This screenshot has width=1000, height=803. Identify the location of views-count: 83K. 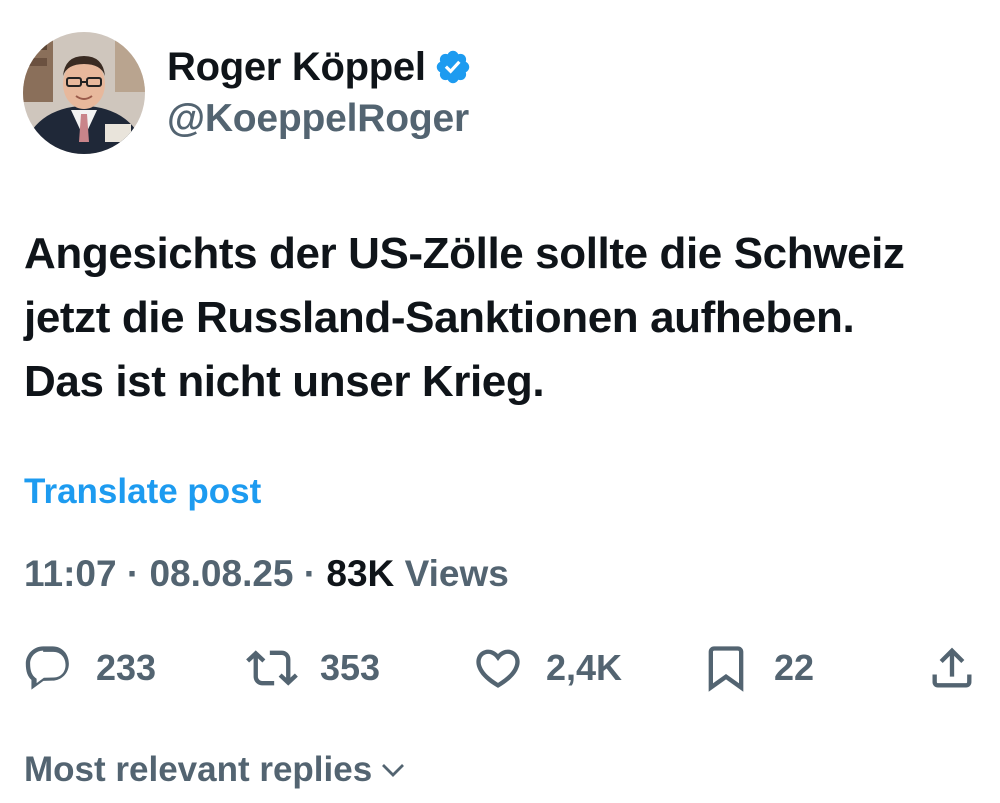
(360, 573).